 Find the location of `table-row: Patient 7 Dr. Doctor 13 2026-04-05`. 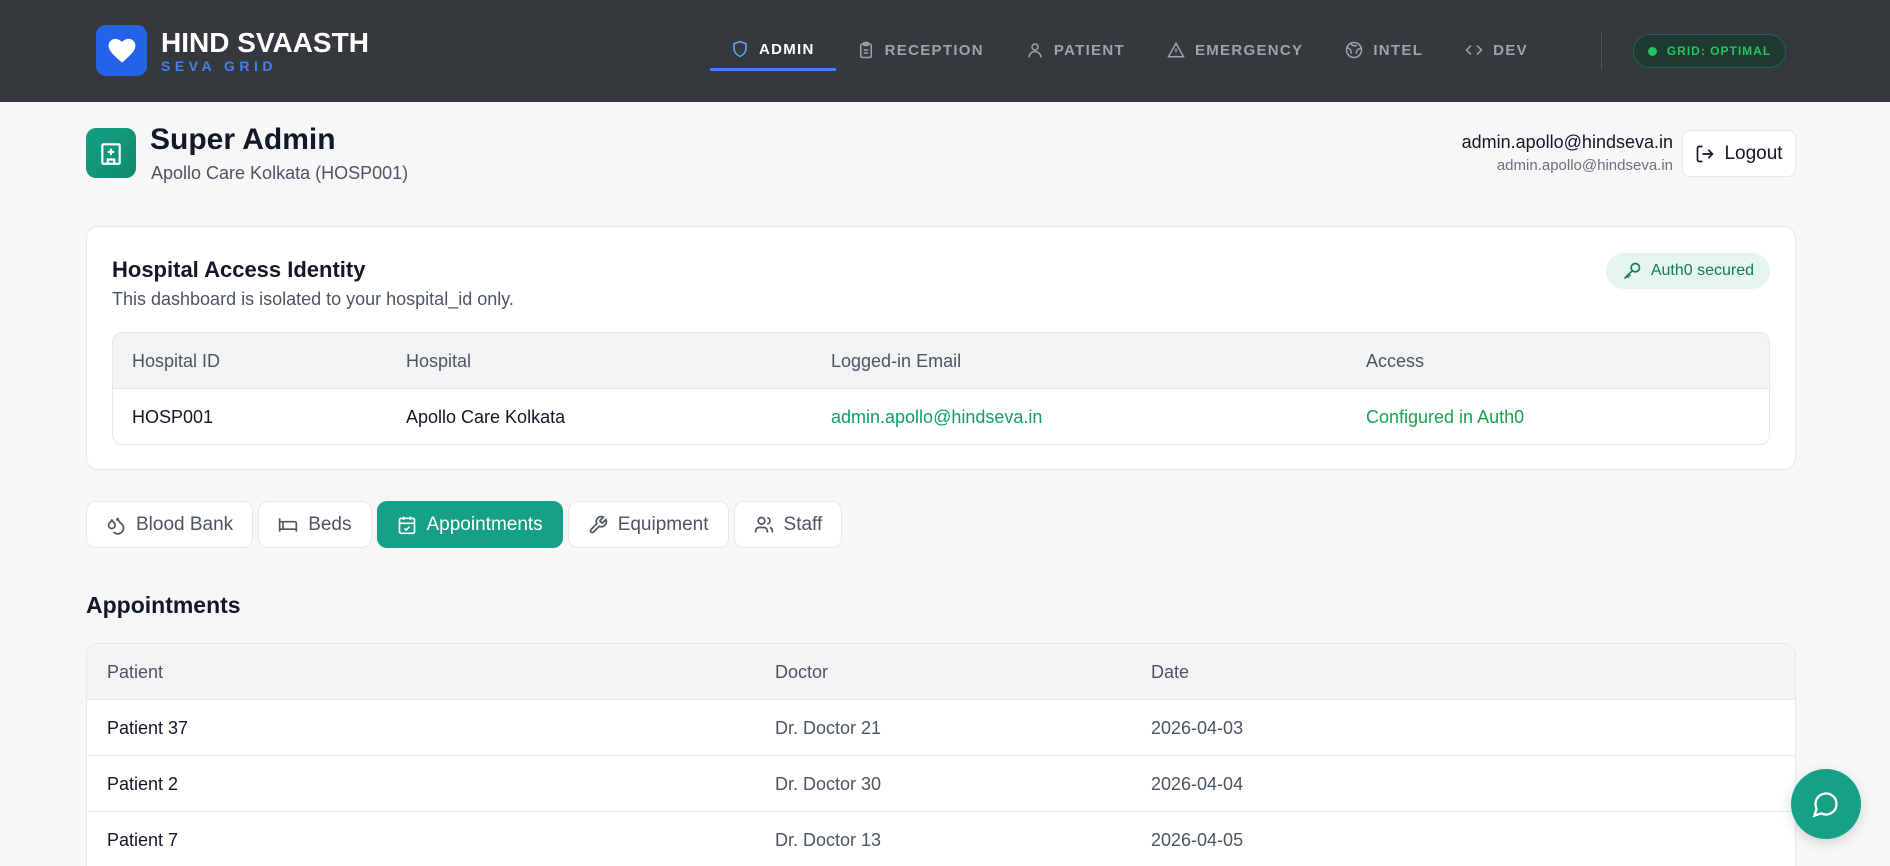

table-row: Patient 7 Dr. Doctor 13 2026-04-05 is located at coordinates (941, 839).